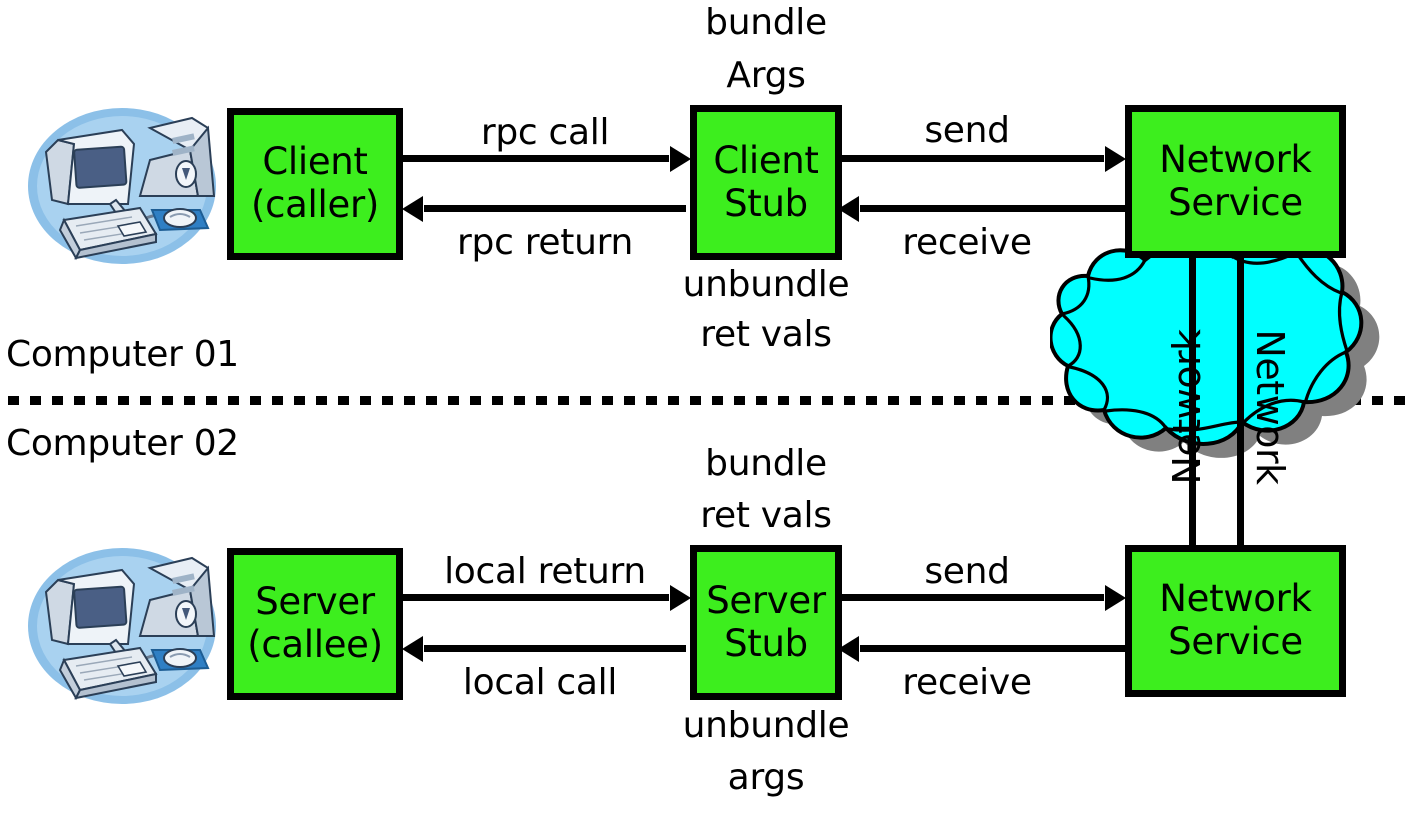  I want to click on desktop-computer-icon-top, so click(122, 186).